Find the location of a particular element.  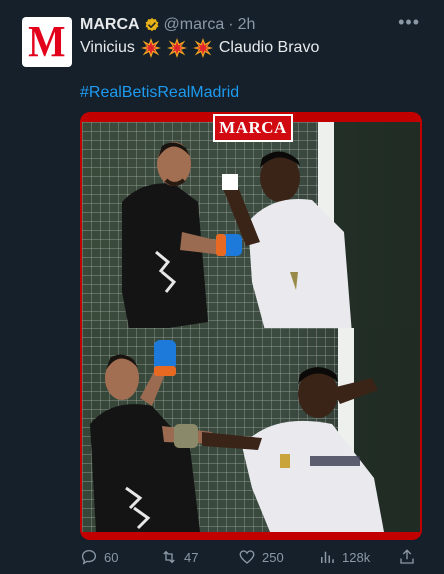

marca-watermark: MARCA is located at coordinates (253, 128).